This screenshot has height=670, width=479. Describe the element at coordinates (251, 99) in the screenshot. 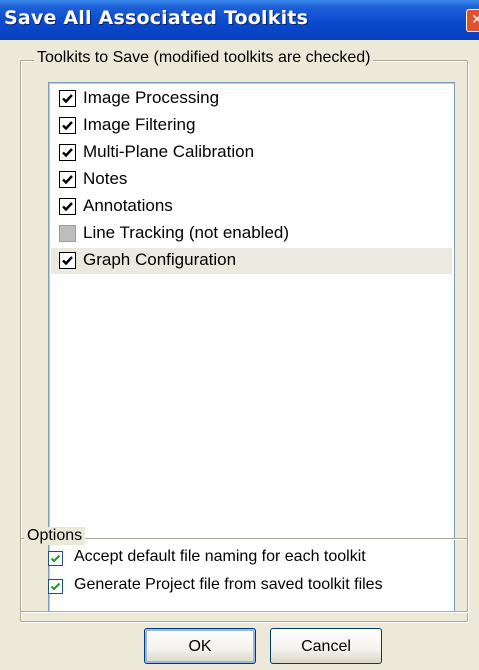

I see `list-item-image-processing: Image Processing` at that location.